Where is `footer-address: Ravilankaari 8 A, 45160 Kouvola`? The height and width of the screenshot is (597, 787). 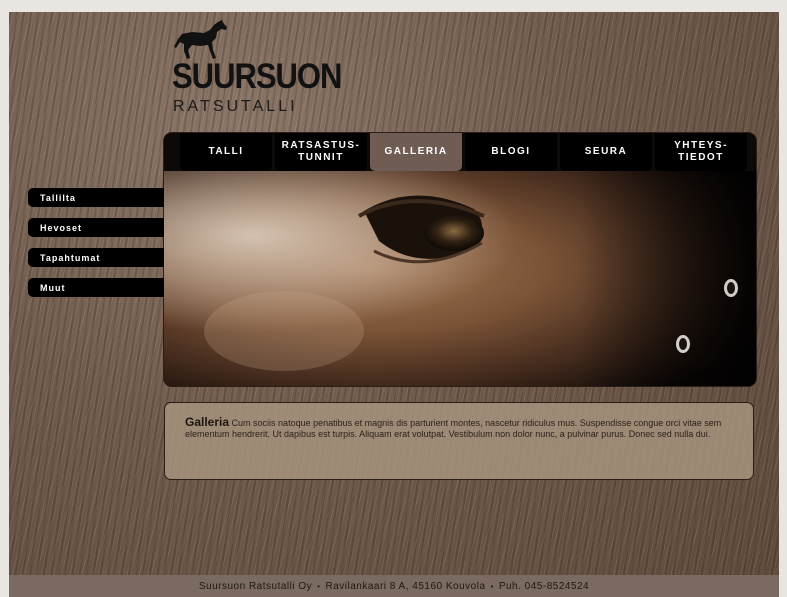 footer-address: Ravilankaari 8 A, 45160 Kouvola is located at coordinates (405, 586).